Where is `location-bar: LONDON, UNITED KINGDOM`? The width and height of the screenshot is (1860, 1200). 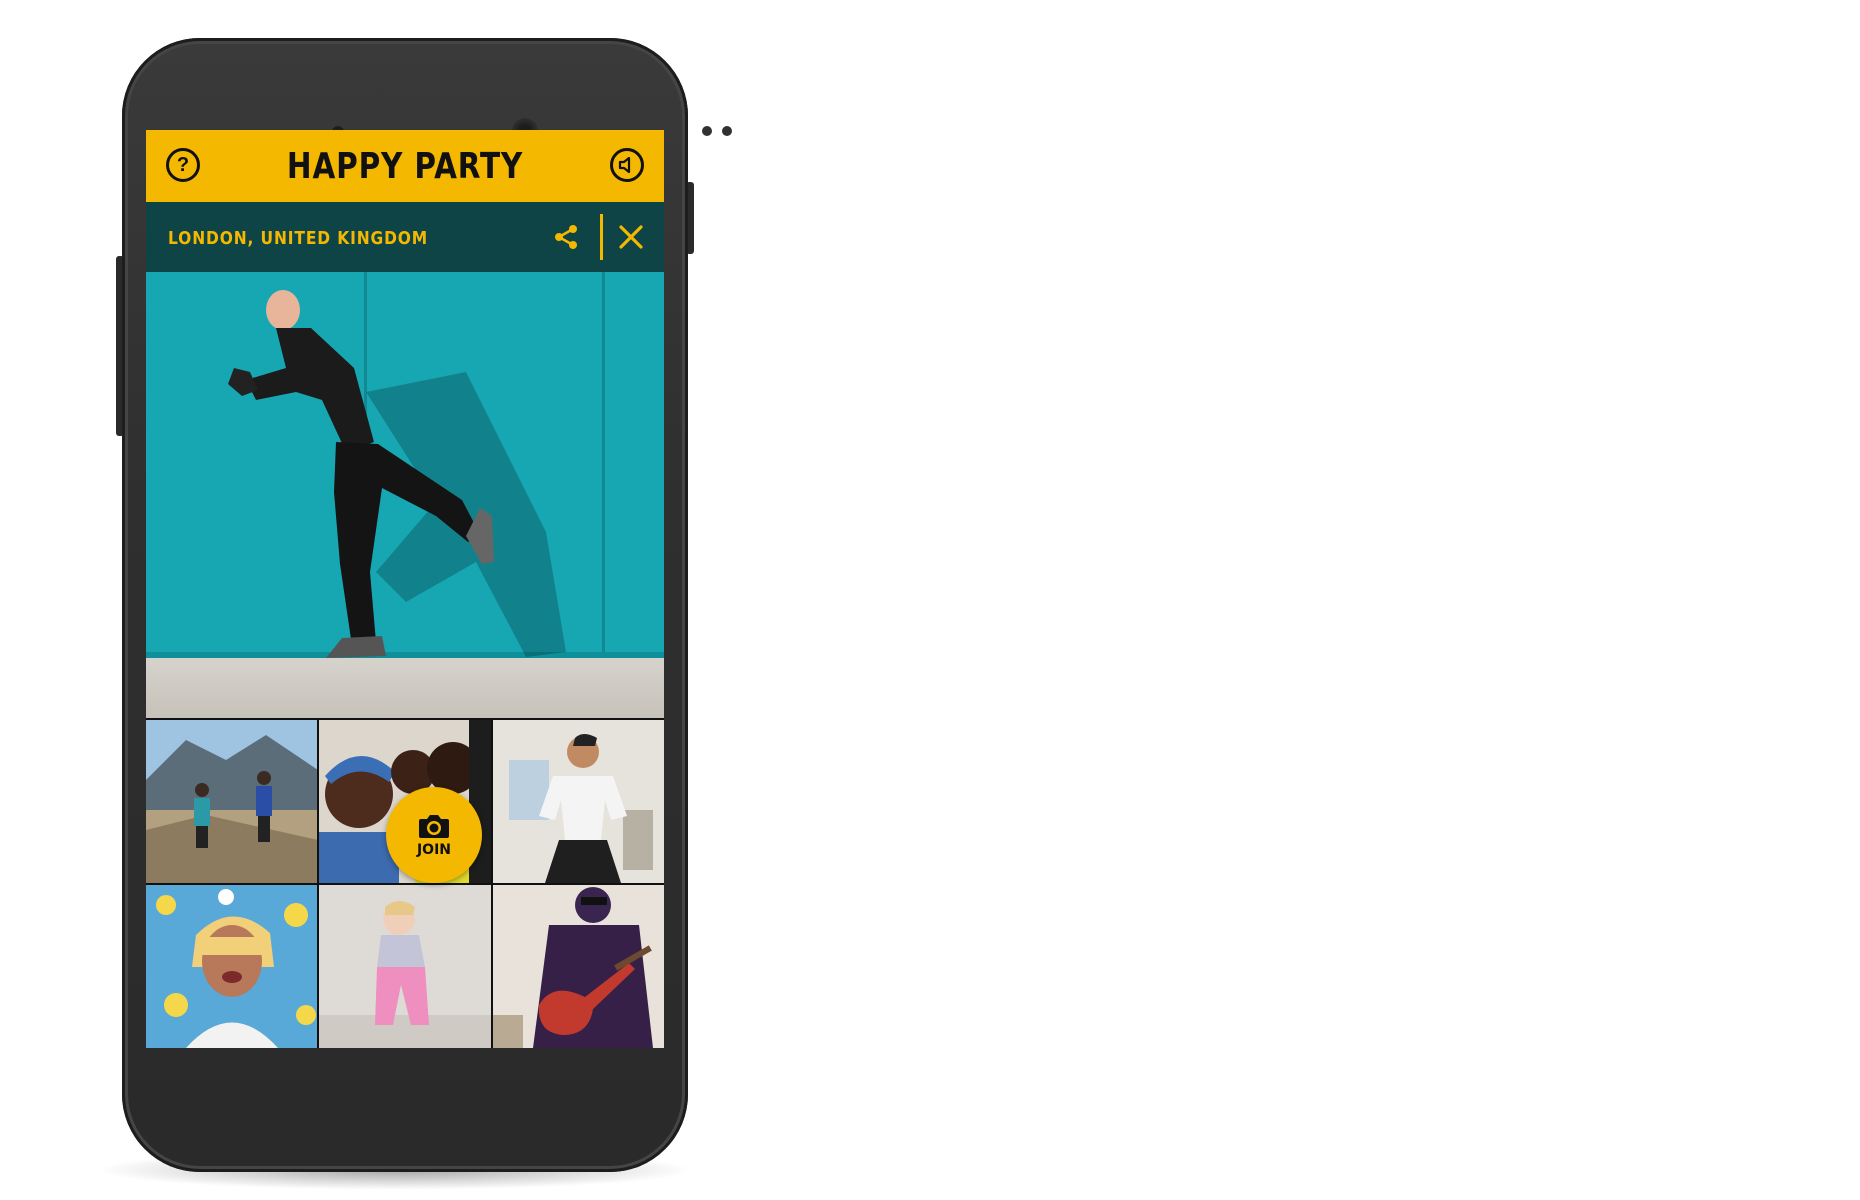 location-bar: LONDON, UNITED KINGDOM is located at coordinates (405, 237).